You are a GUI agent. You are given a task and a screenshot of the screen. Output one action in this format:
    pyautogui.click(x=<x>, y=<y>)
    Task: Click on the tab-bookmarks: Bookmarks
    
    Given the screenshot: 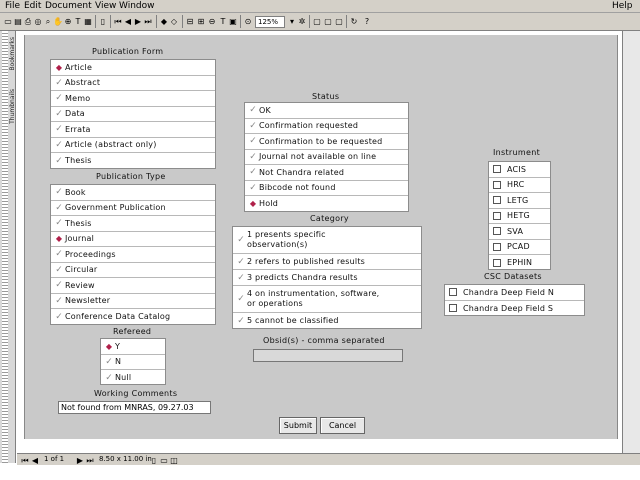 What is the action you would take?
    pyautogui.click(x=12, y=54)
    